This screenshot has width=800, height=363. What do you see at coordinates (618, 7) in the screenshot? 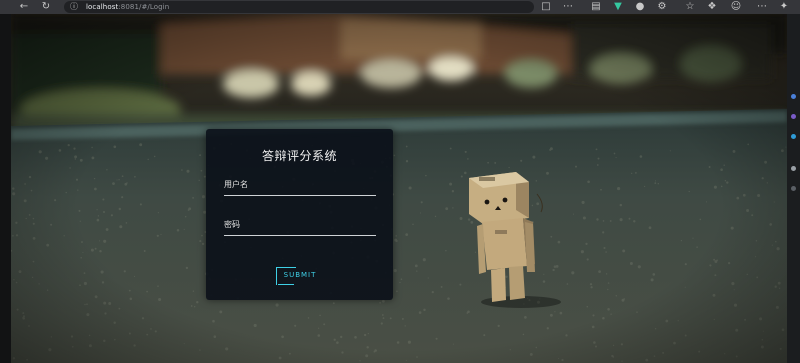
I see `favorite-icon: ▼` at bounding box center [618, 7].